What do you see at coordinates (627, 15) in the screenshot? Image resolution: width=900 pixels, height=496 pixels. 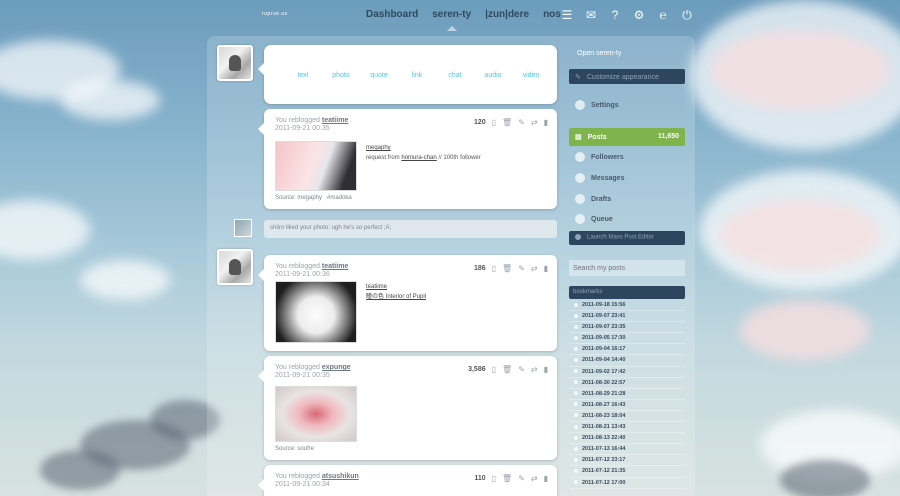 I see `nav-icons: ☰ ✉ ? ⚙ ℮ ⏻` at bounding box center [627, 15].